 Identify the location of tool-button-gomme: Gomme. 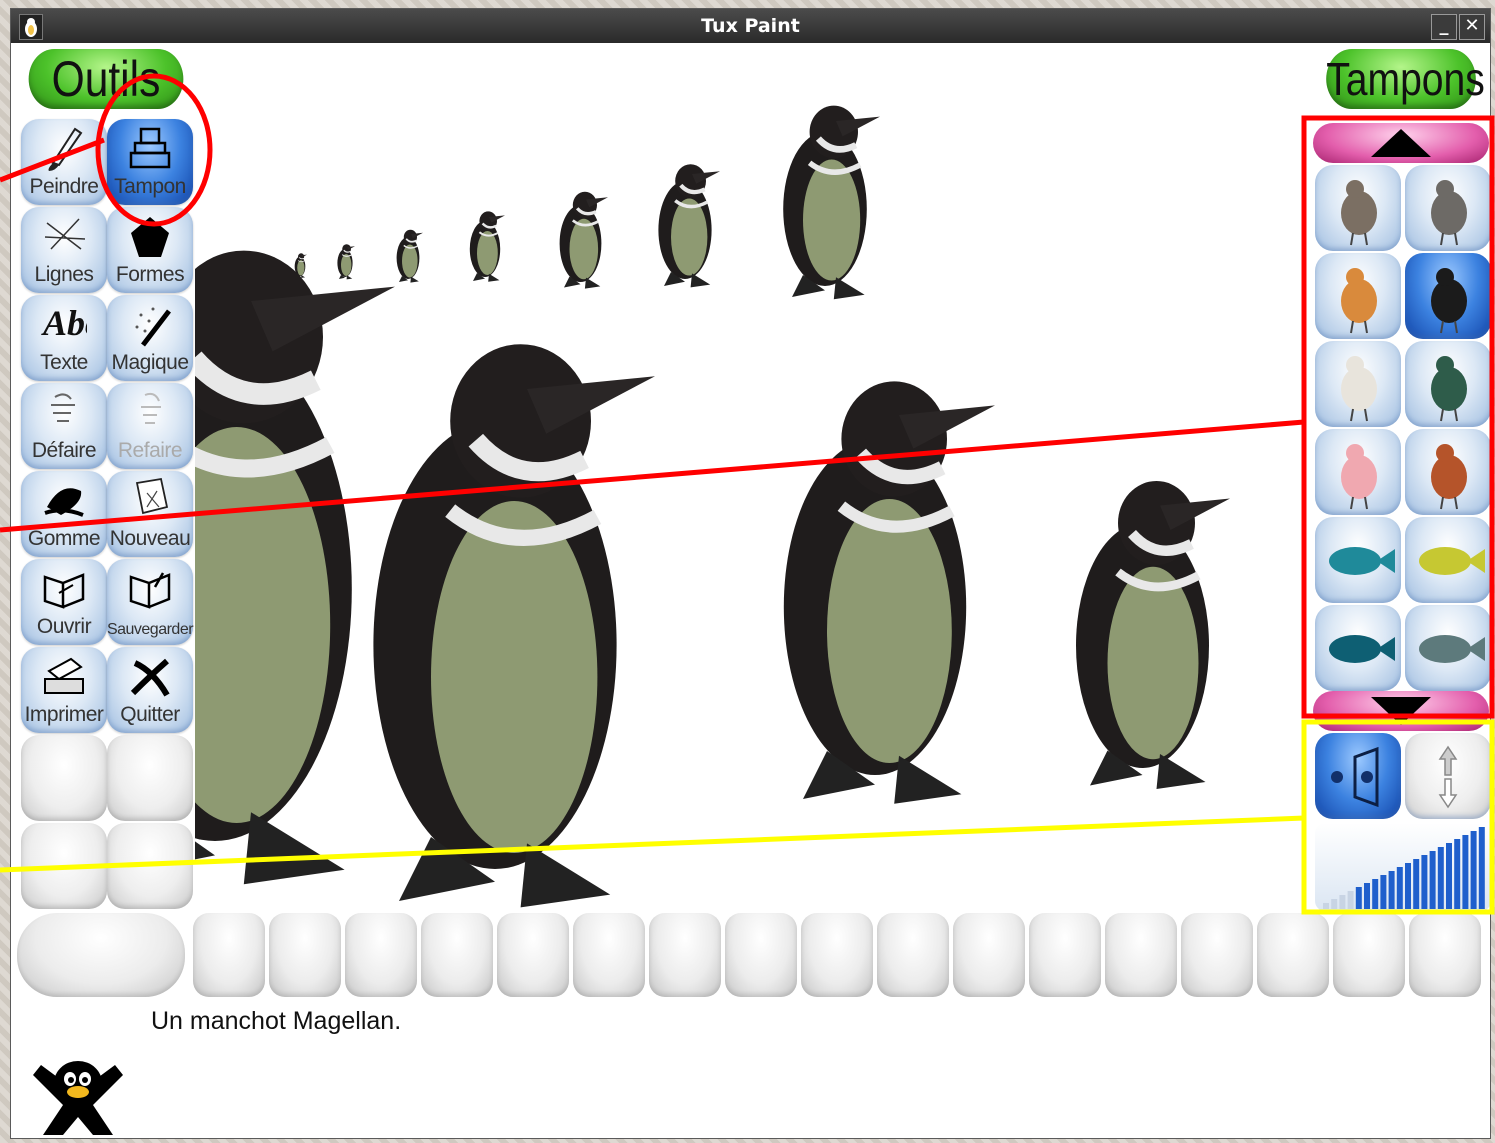
(64, 514).